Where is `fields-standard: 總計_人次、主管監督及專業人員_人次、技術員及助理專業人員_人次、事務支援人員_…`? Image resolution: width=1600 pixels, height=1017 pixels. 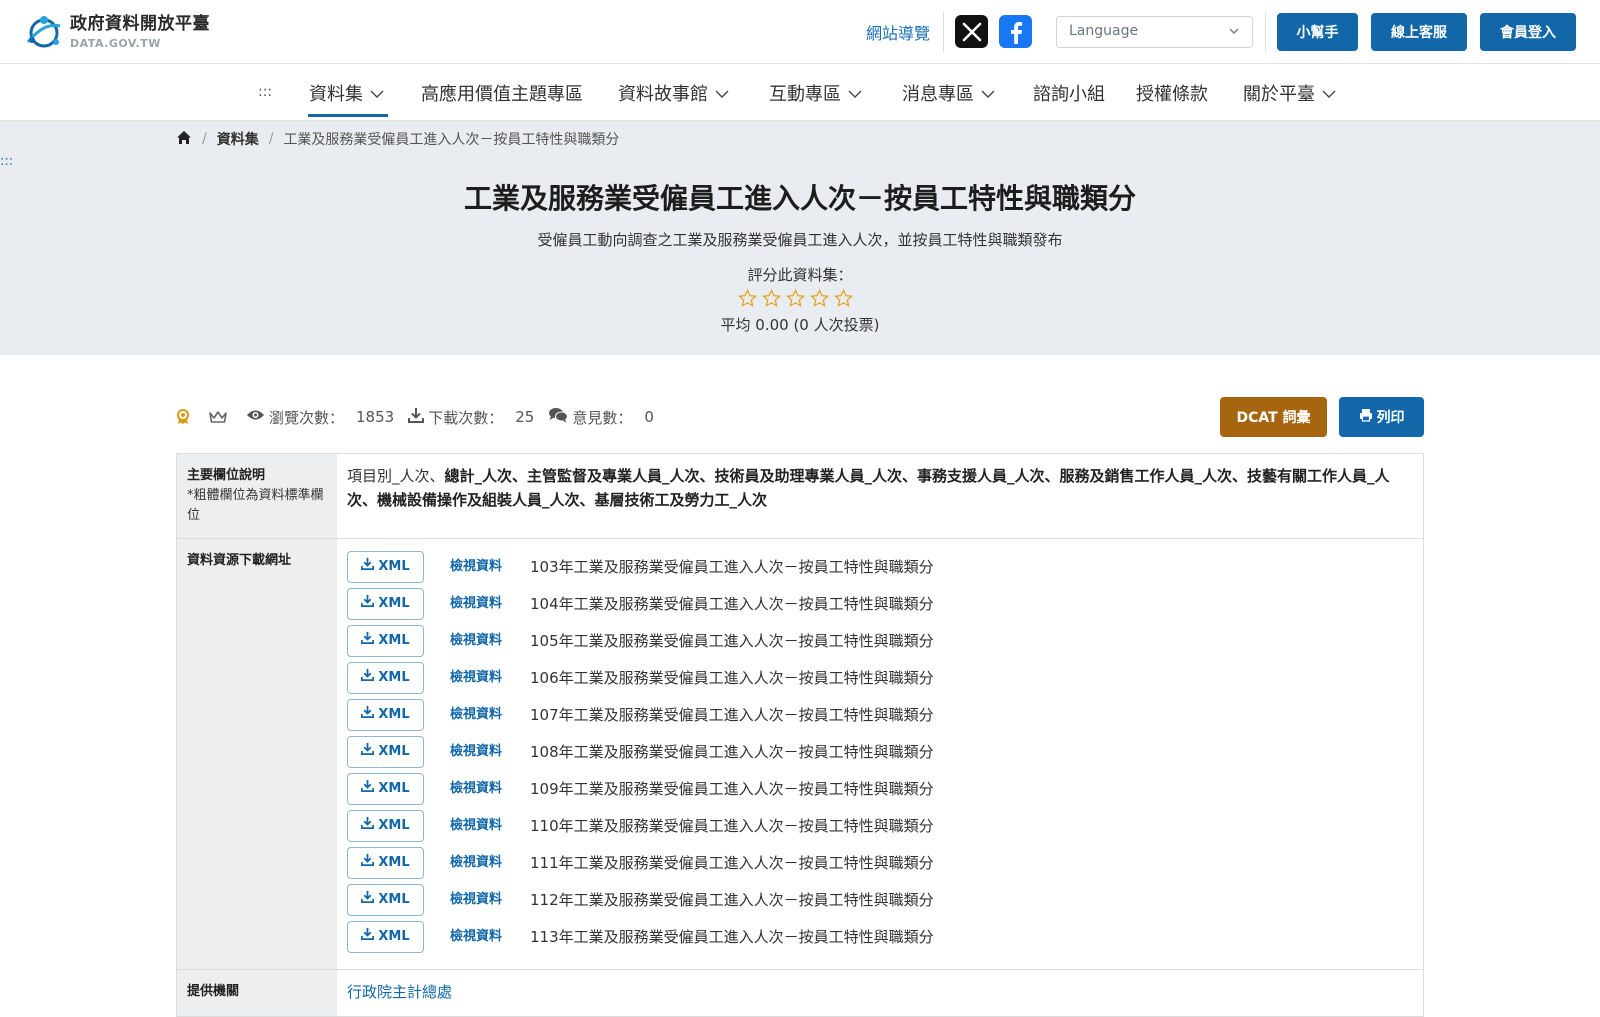 fields-standard: 總計_人次、主管監督及專業人員_人次、技術員及助理專業人員_人次、事務支援人員_… is located at coordinates (868, 488).